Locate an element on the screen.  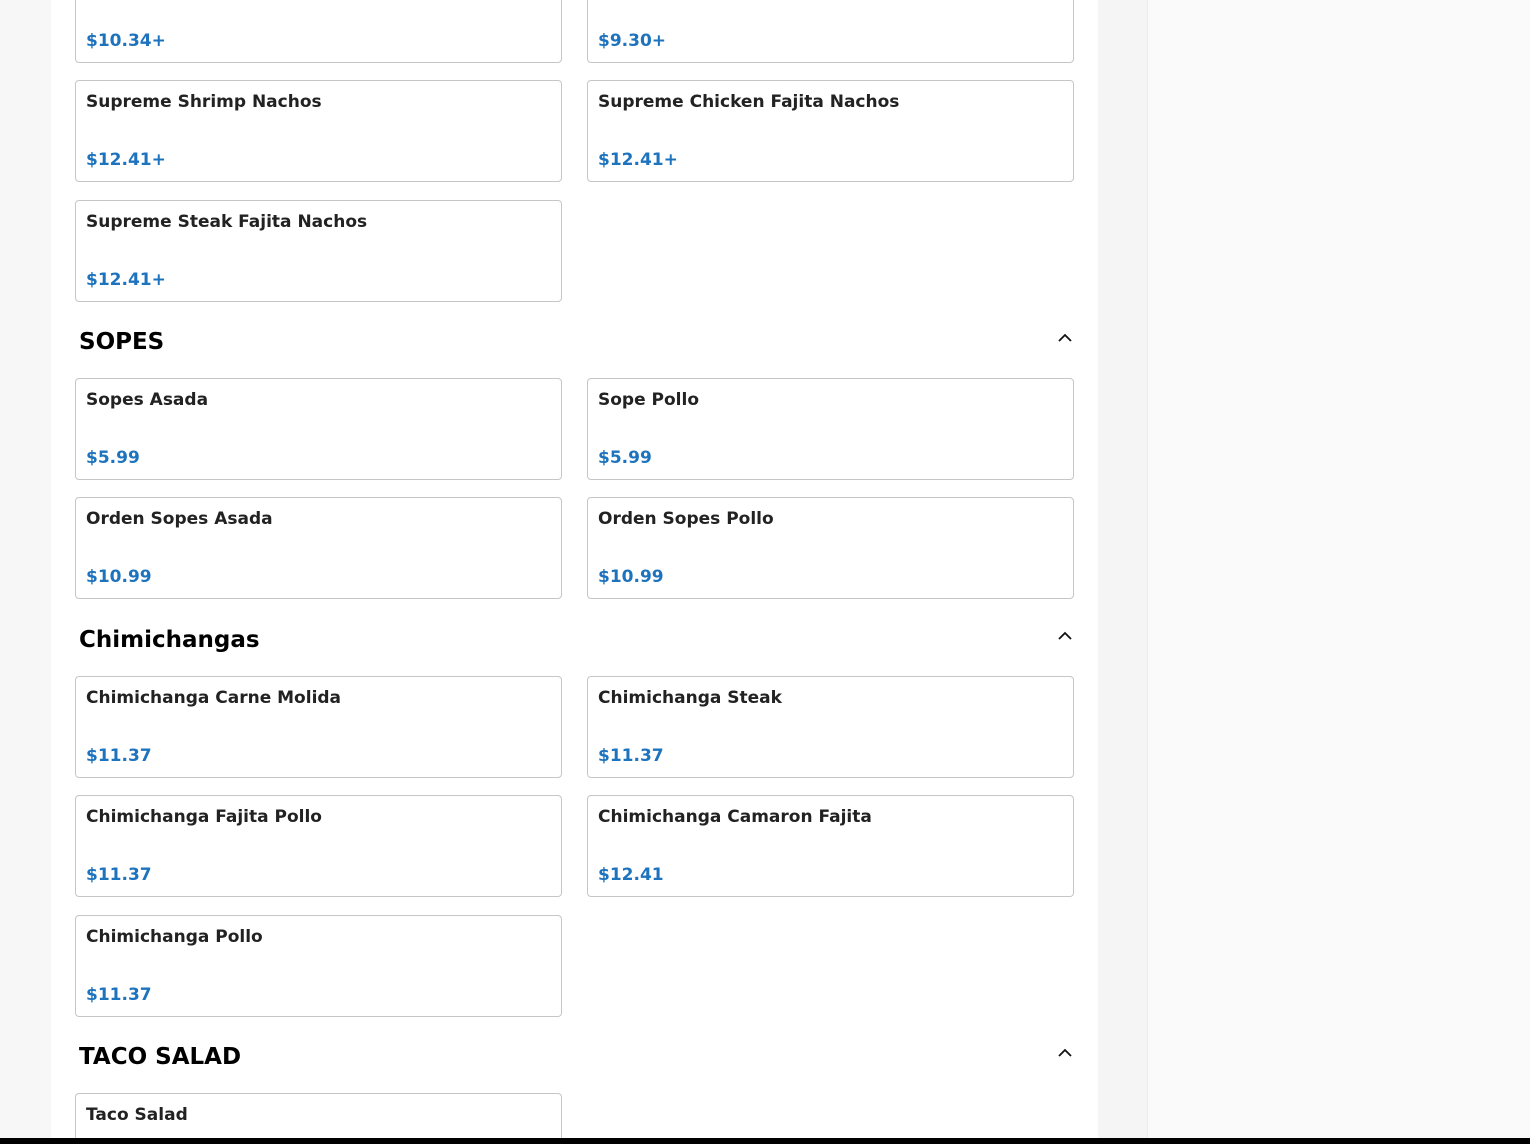
menu-item-name: Chimichanga Camaron Fajita is located at coordinates (735, 817).